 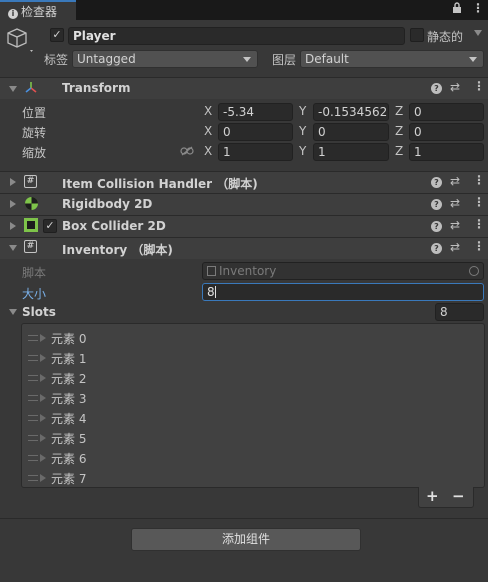 What do you see at coordinates (392, 59) in the screenshot?
I see `layer-dropdown: Default` at bounding box center [392, 59].